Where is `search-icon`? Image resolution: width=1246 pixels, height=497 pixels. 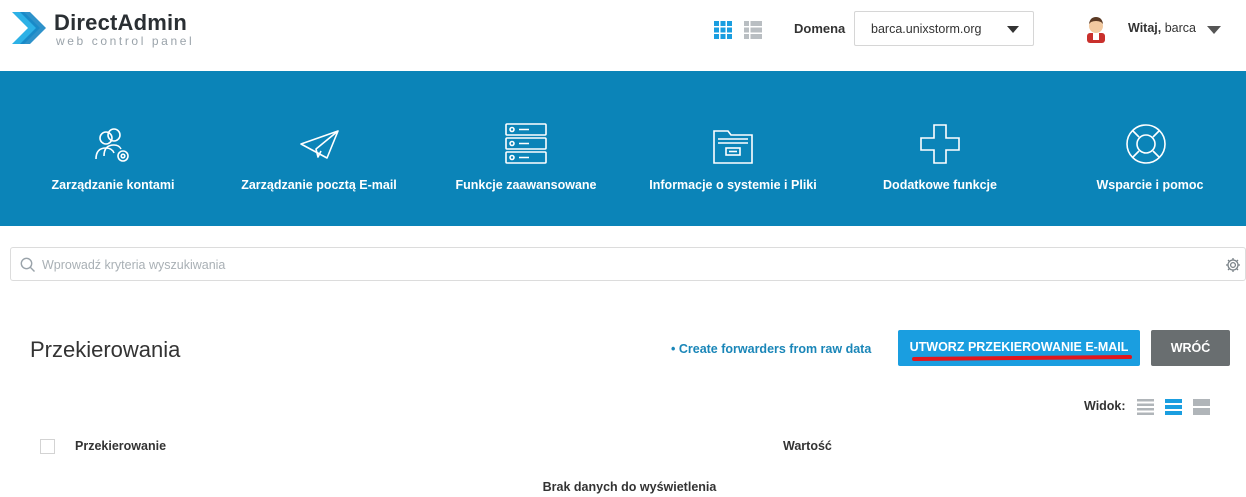
search-icon is located at coordinates (27, 264).